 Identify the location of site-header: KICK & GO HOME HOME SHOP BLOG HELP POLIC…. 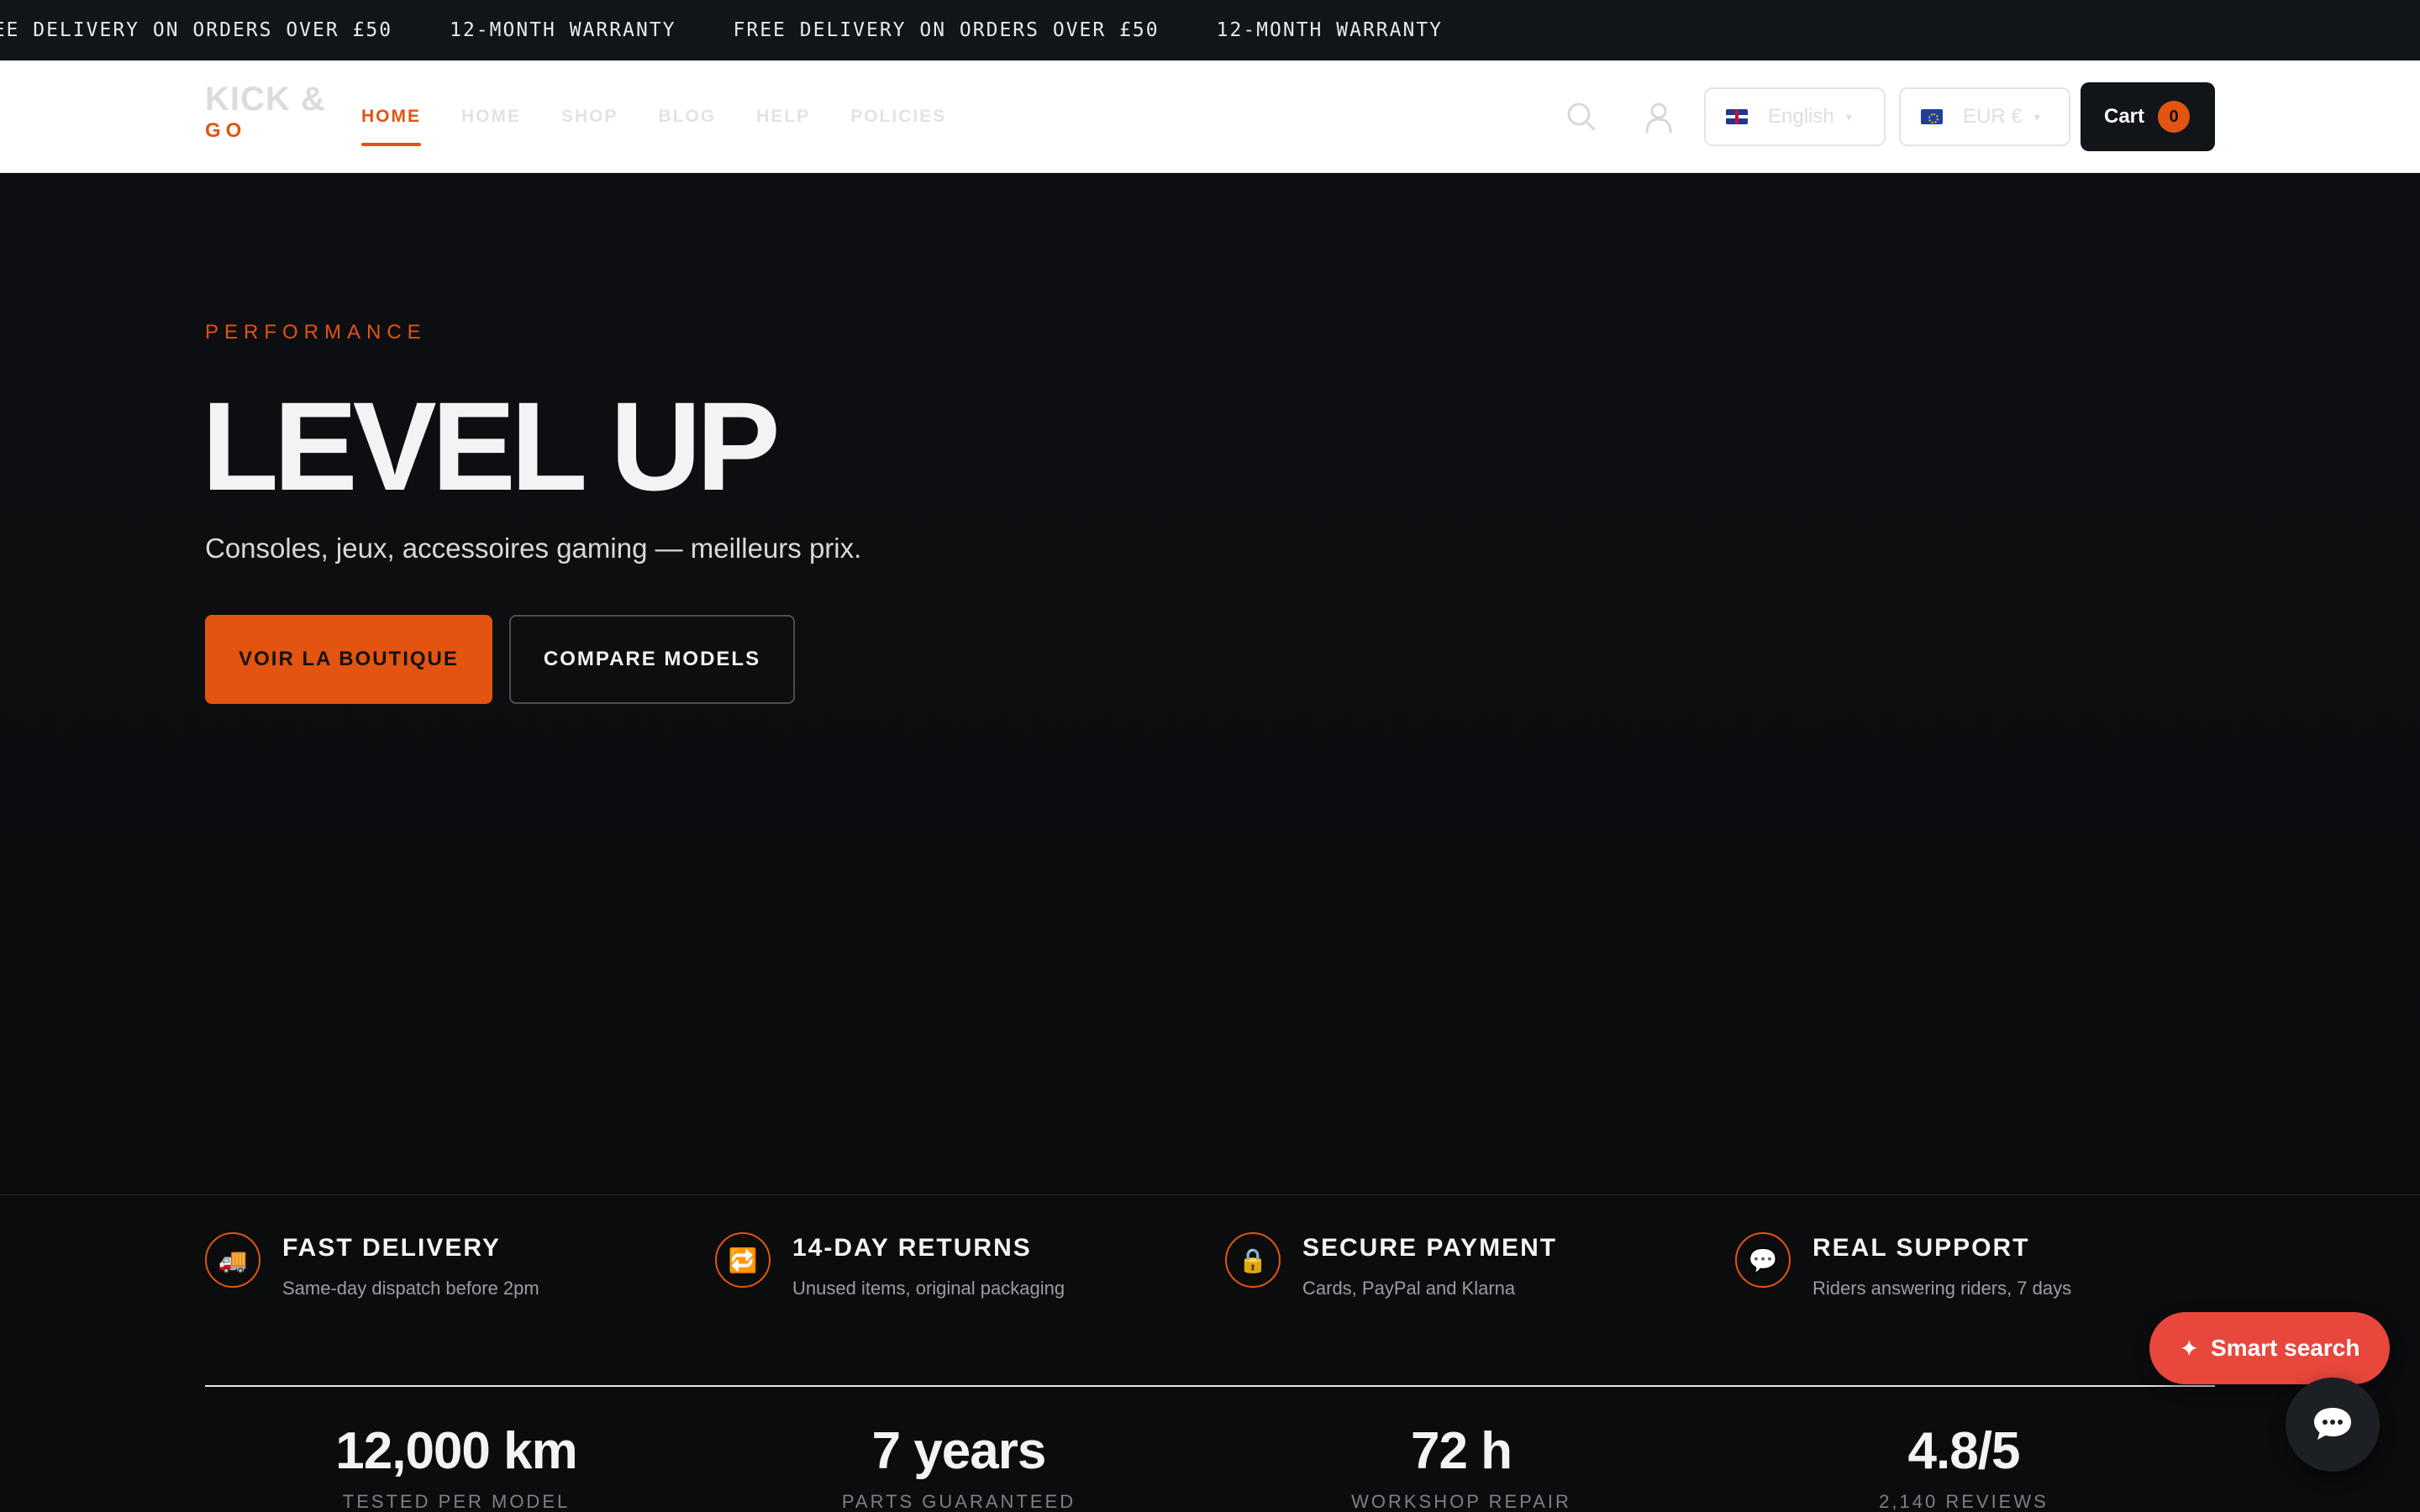
(1210, 116).